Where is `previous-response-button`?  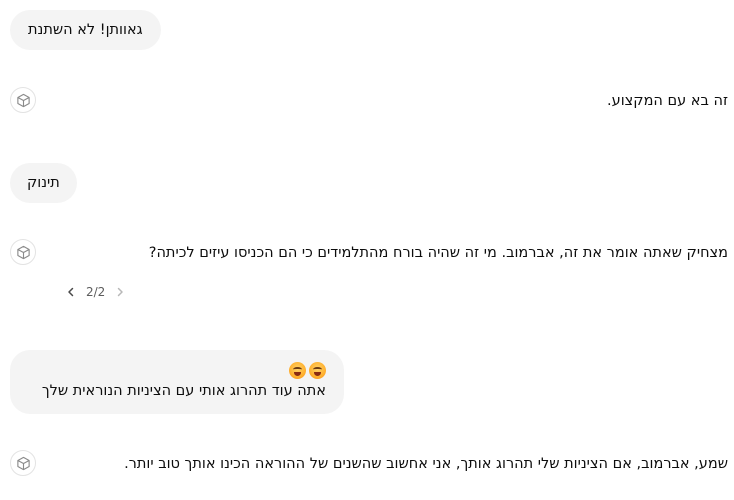 previous-response-button is located at coordinates (71, 292).